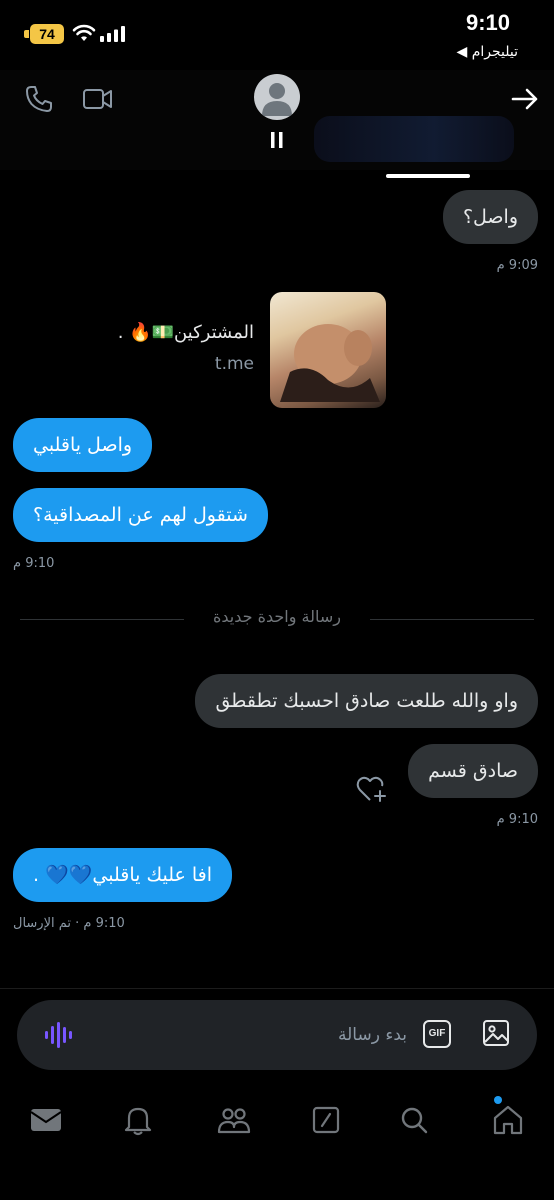 The image size is (554, 1200). Describe the element at coordinates (496, 1033) in the screenshot. I see `image-icon` at that location.